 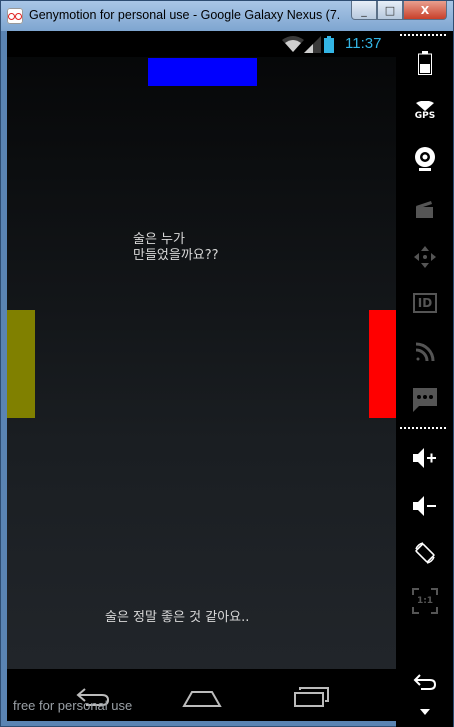 I want to click on gps-label: GPS, so click(x=425, y=116).